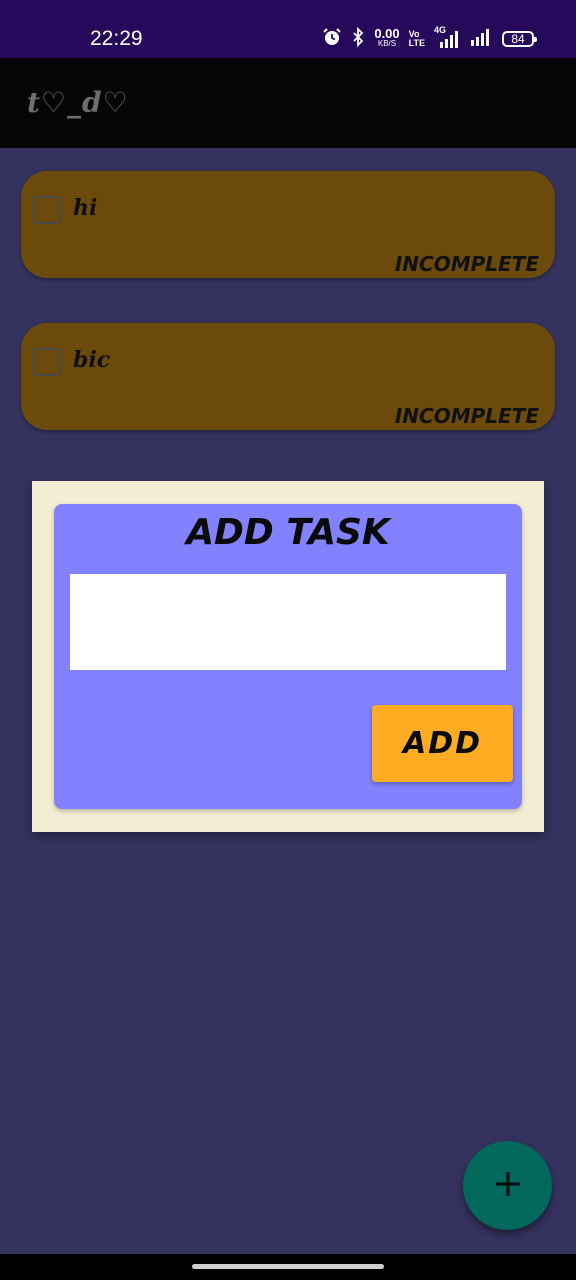  I want to click on task-card: bic INCOMPLETE, so click(288, 376).